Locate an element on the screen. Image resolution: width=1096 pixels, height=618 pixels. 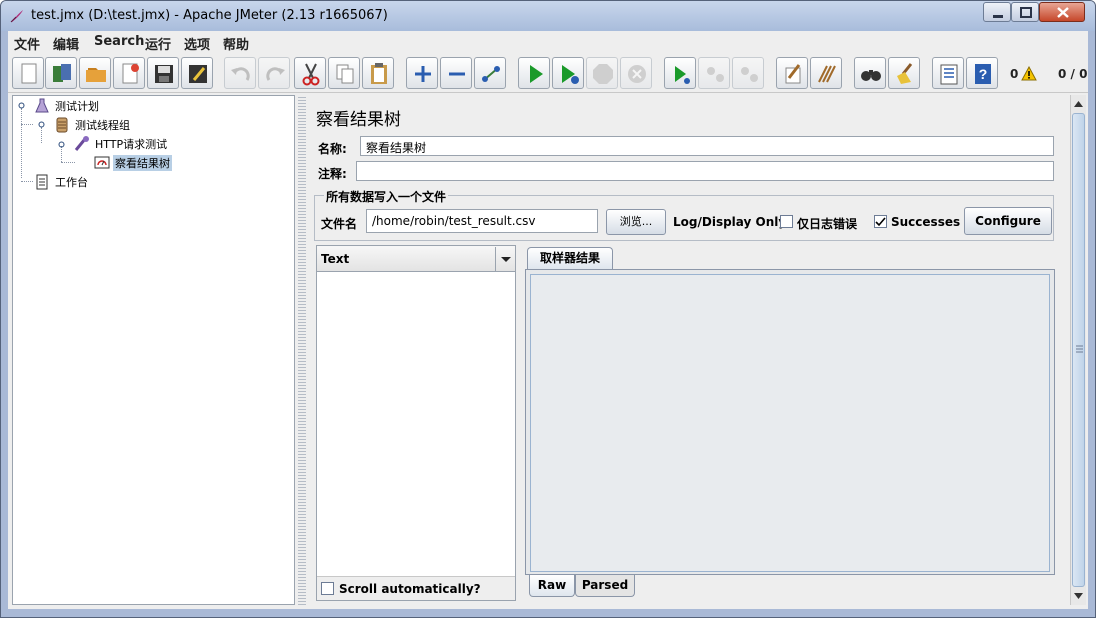
tree-node-label: 测试计划 is located at coordinates (77, 106).